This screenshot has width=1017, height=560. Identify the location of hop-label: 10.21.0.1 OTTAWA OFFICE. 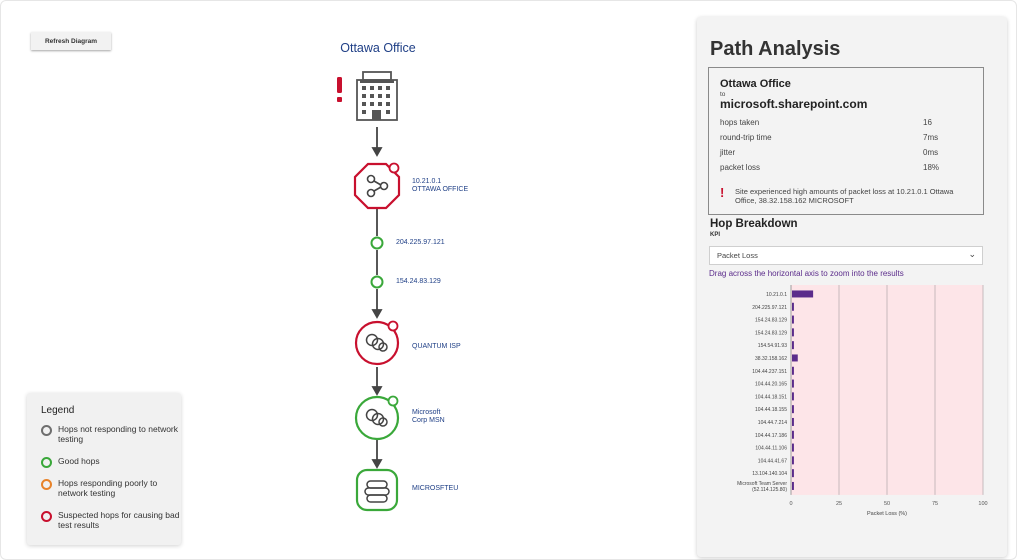
(440, 186).